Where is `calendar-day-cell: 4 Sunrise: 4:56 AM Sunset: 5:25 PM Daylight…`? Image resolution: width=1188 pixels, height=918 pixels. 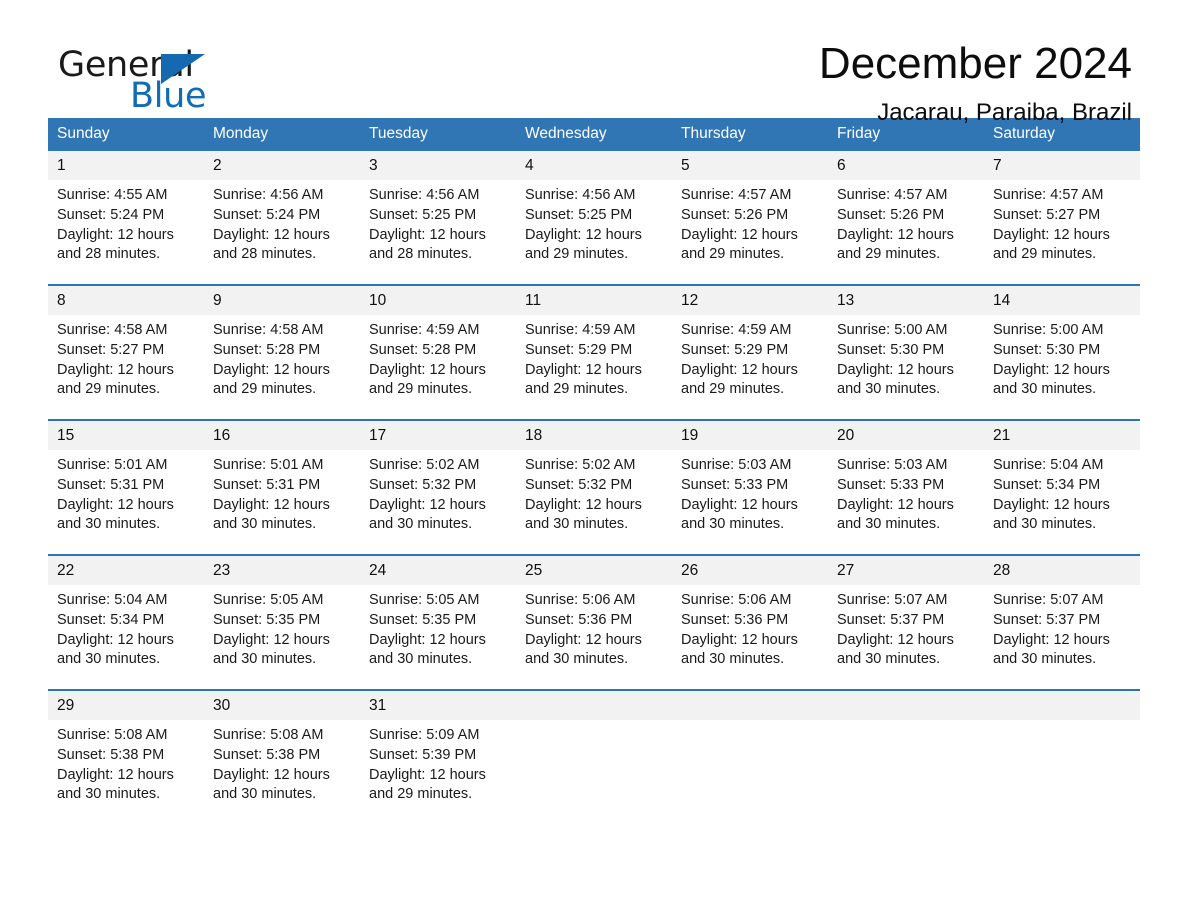 calendar-day-cell: 4 Sunrise: 4:56 AM Sunset: 5:25 PM Daylight… is located at coordinates (594, 218).